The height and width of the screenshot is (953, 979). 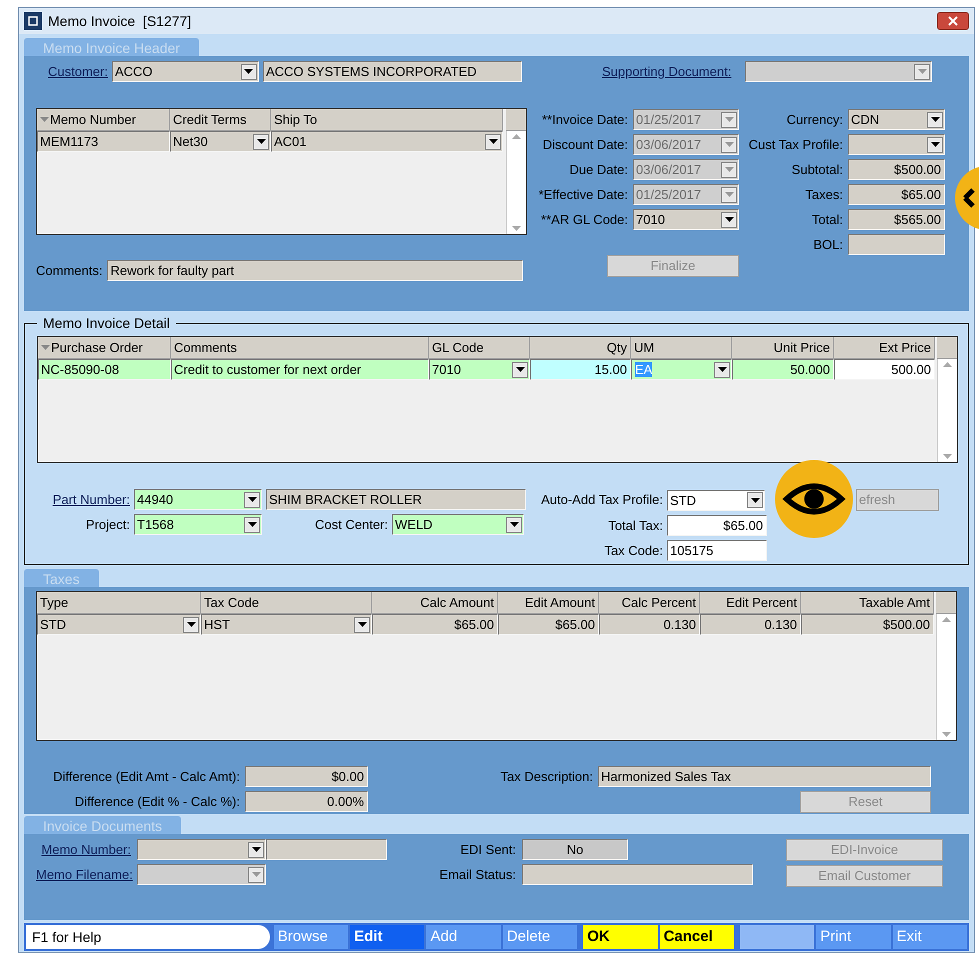 What do you see at coordinates (387, 937) in the screenshot?
I see `toolbar-button: Edit` at bounding box center [387, 937].